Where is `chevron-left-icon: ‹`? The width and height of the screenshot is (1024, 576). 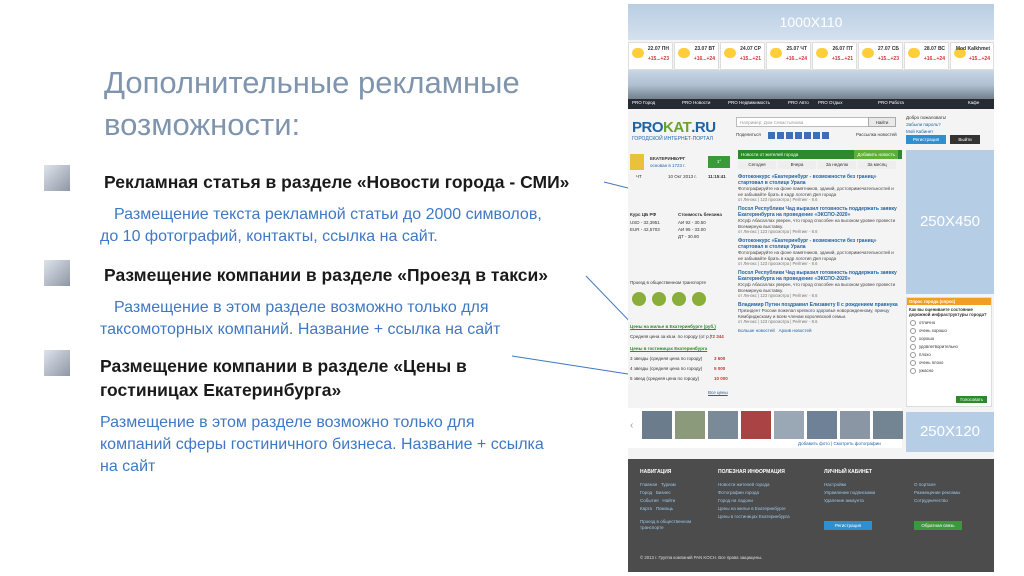 chevron-left-icon: ‹ is located at coordinates (631, 425).